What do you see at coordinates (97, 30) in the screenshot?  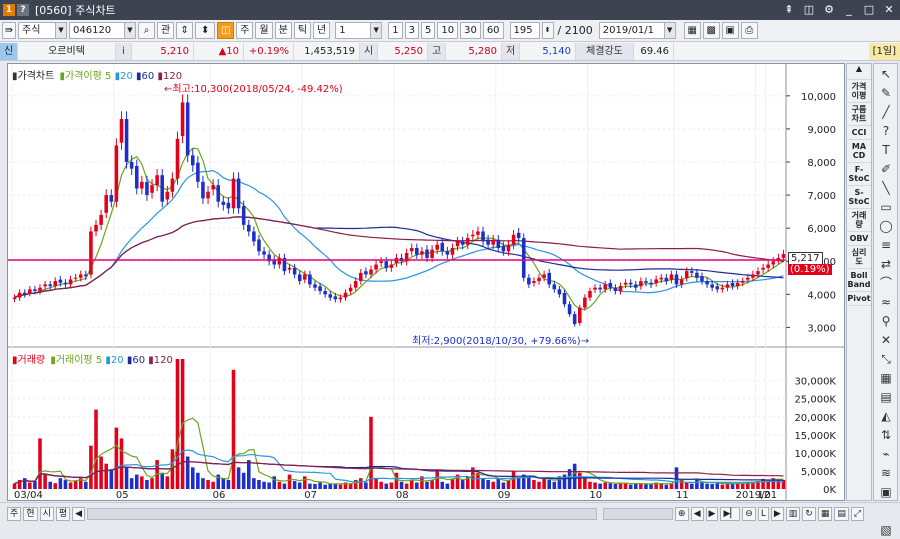 I see `stock-code-input: 046120` at bounding box center [97, 30].